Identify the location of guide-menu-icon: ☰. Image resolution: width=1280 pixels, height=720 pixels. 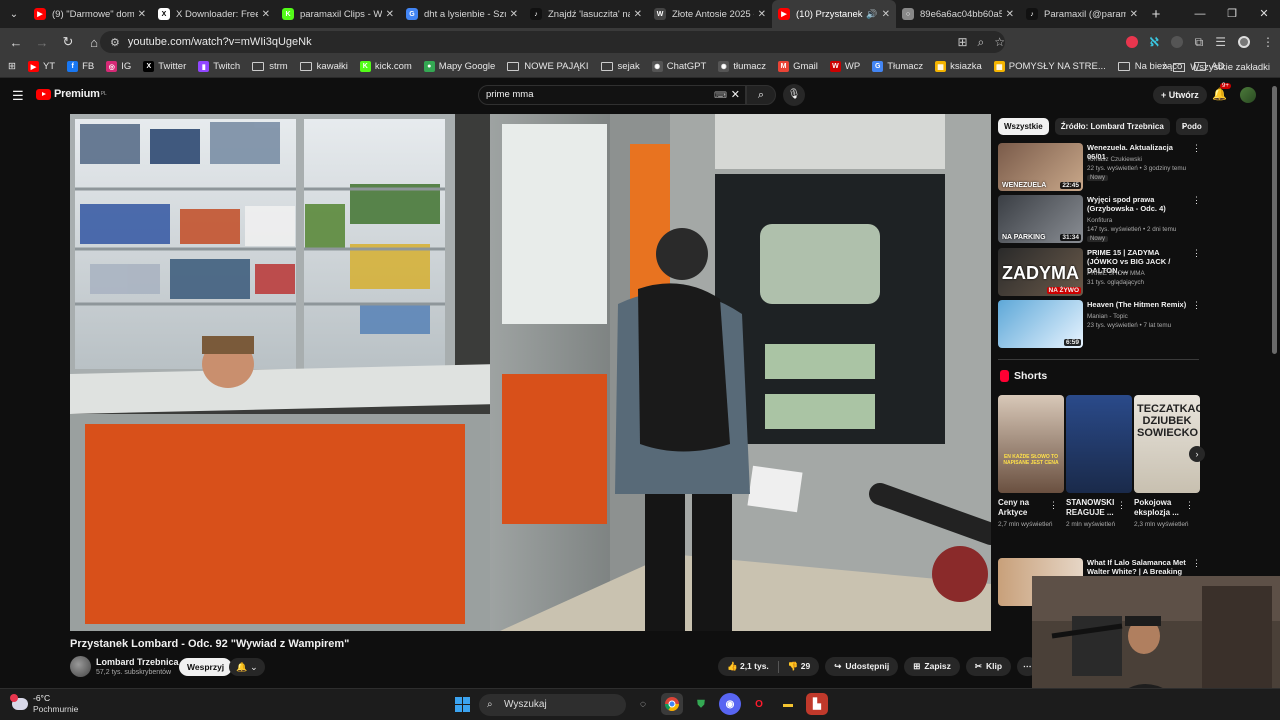
(18, 96).